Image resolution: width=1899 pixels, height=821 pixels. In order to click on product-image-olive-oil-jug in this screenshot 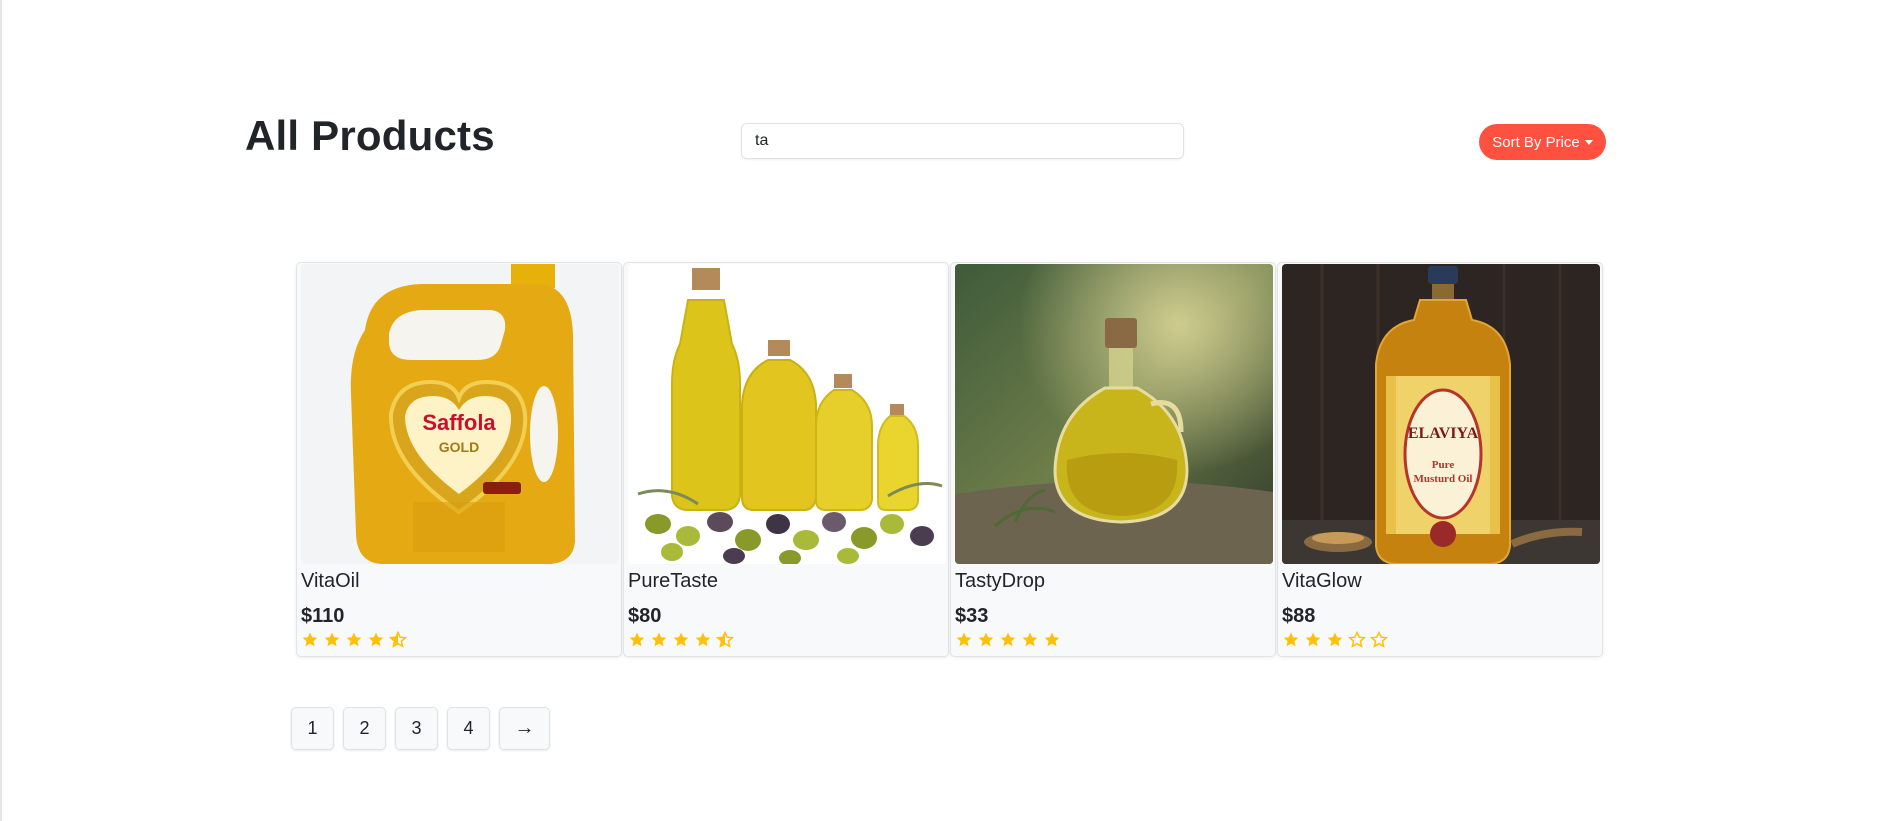, I will do `click(1114, 414)`.